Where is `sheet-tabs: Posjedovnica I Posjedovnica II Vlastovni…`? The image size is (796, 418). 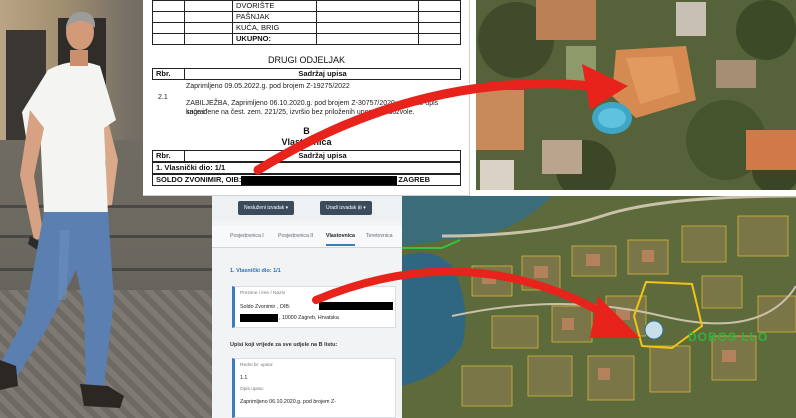 sheet-tabs: Posjedovnica I Posjedovnica II Vlastovni… is located at coordinates (307, 237).